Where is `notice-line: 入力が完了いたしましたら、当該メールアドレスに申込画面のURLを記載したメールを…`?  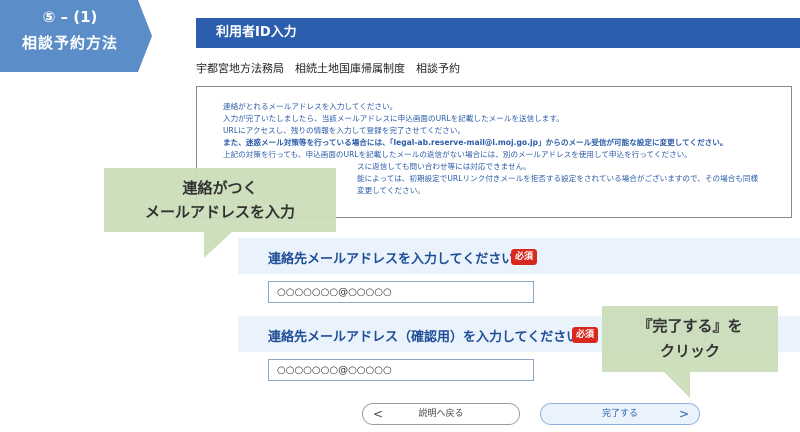
notice-line: 入力が完了いたしましたら、当該メールアドレスに申込画面のURLを記載したメールを… is located at coordinates (393, 118).